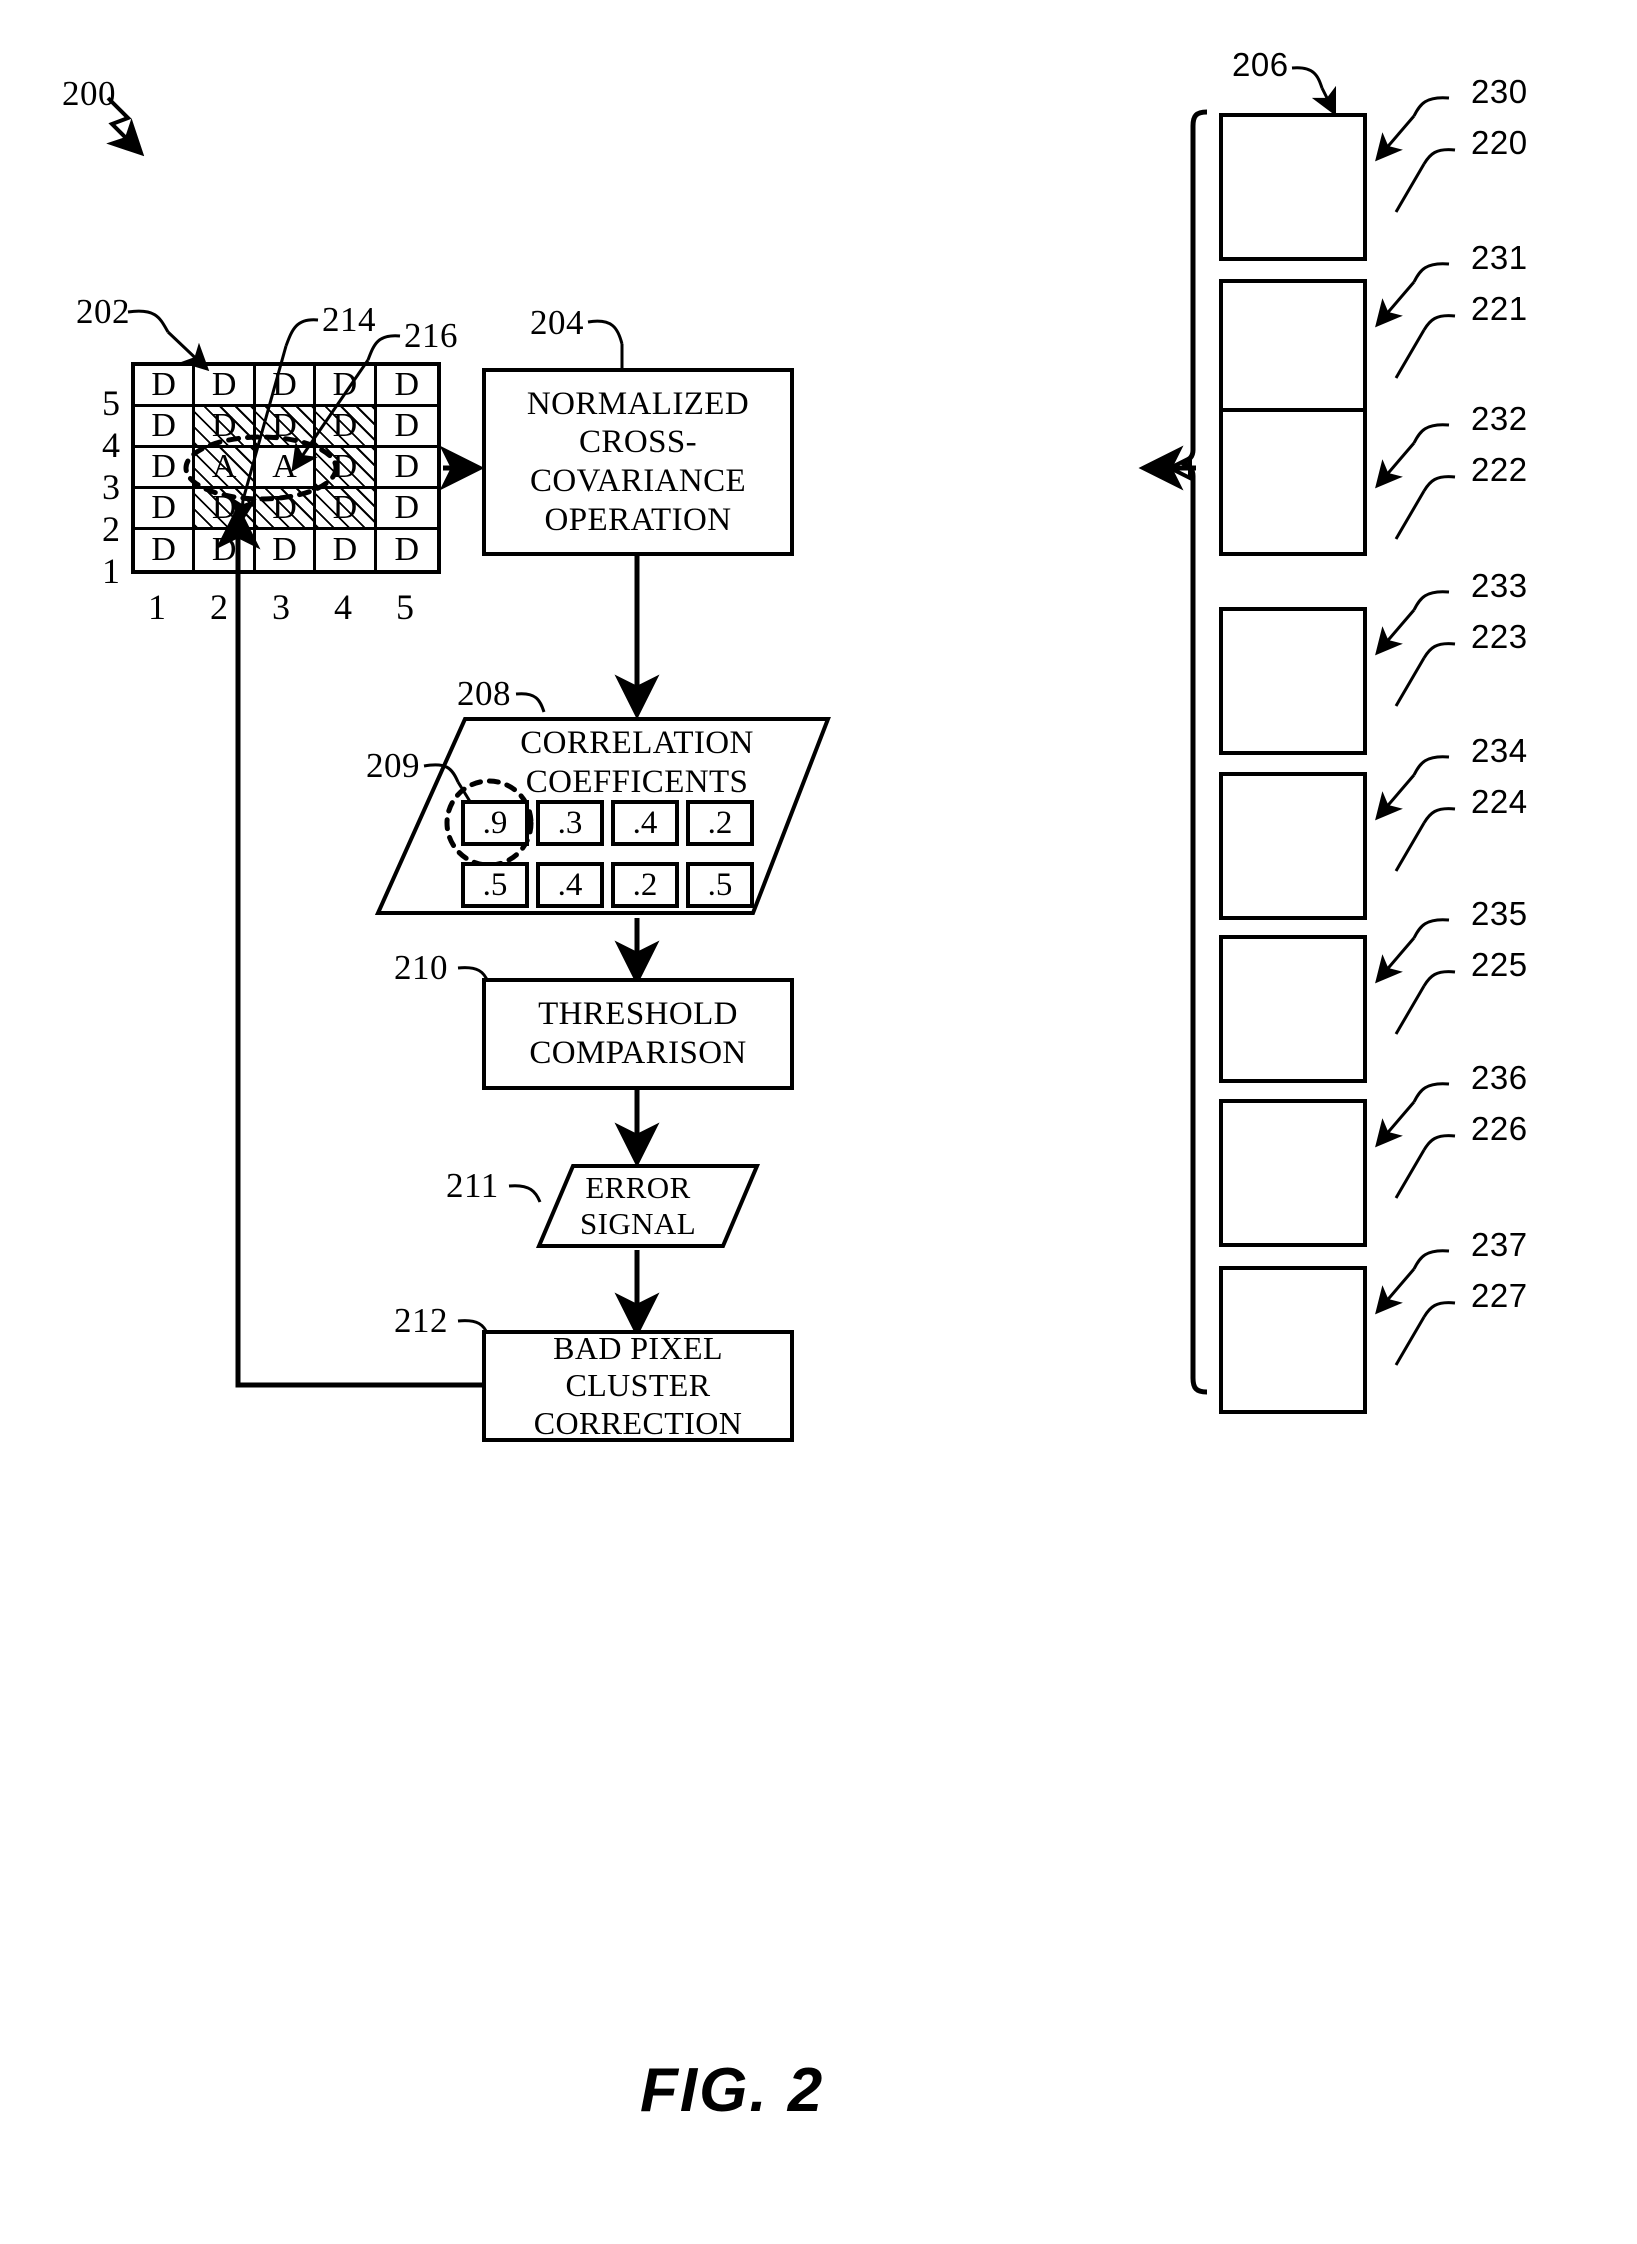 This screenshot has height=2244, width=1637. I want to click on ref-231: 231, so click(1499, 257).